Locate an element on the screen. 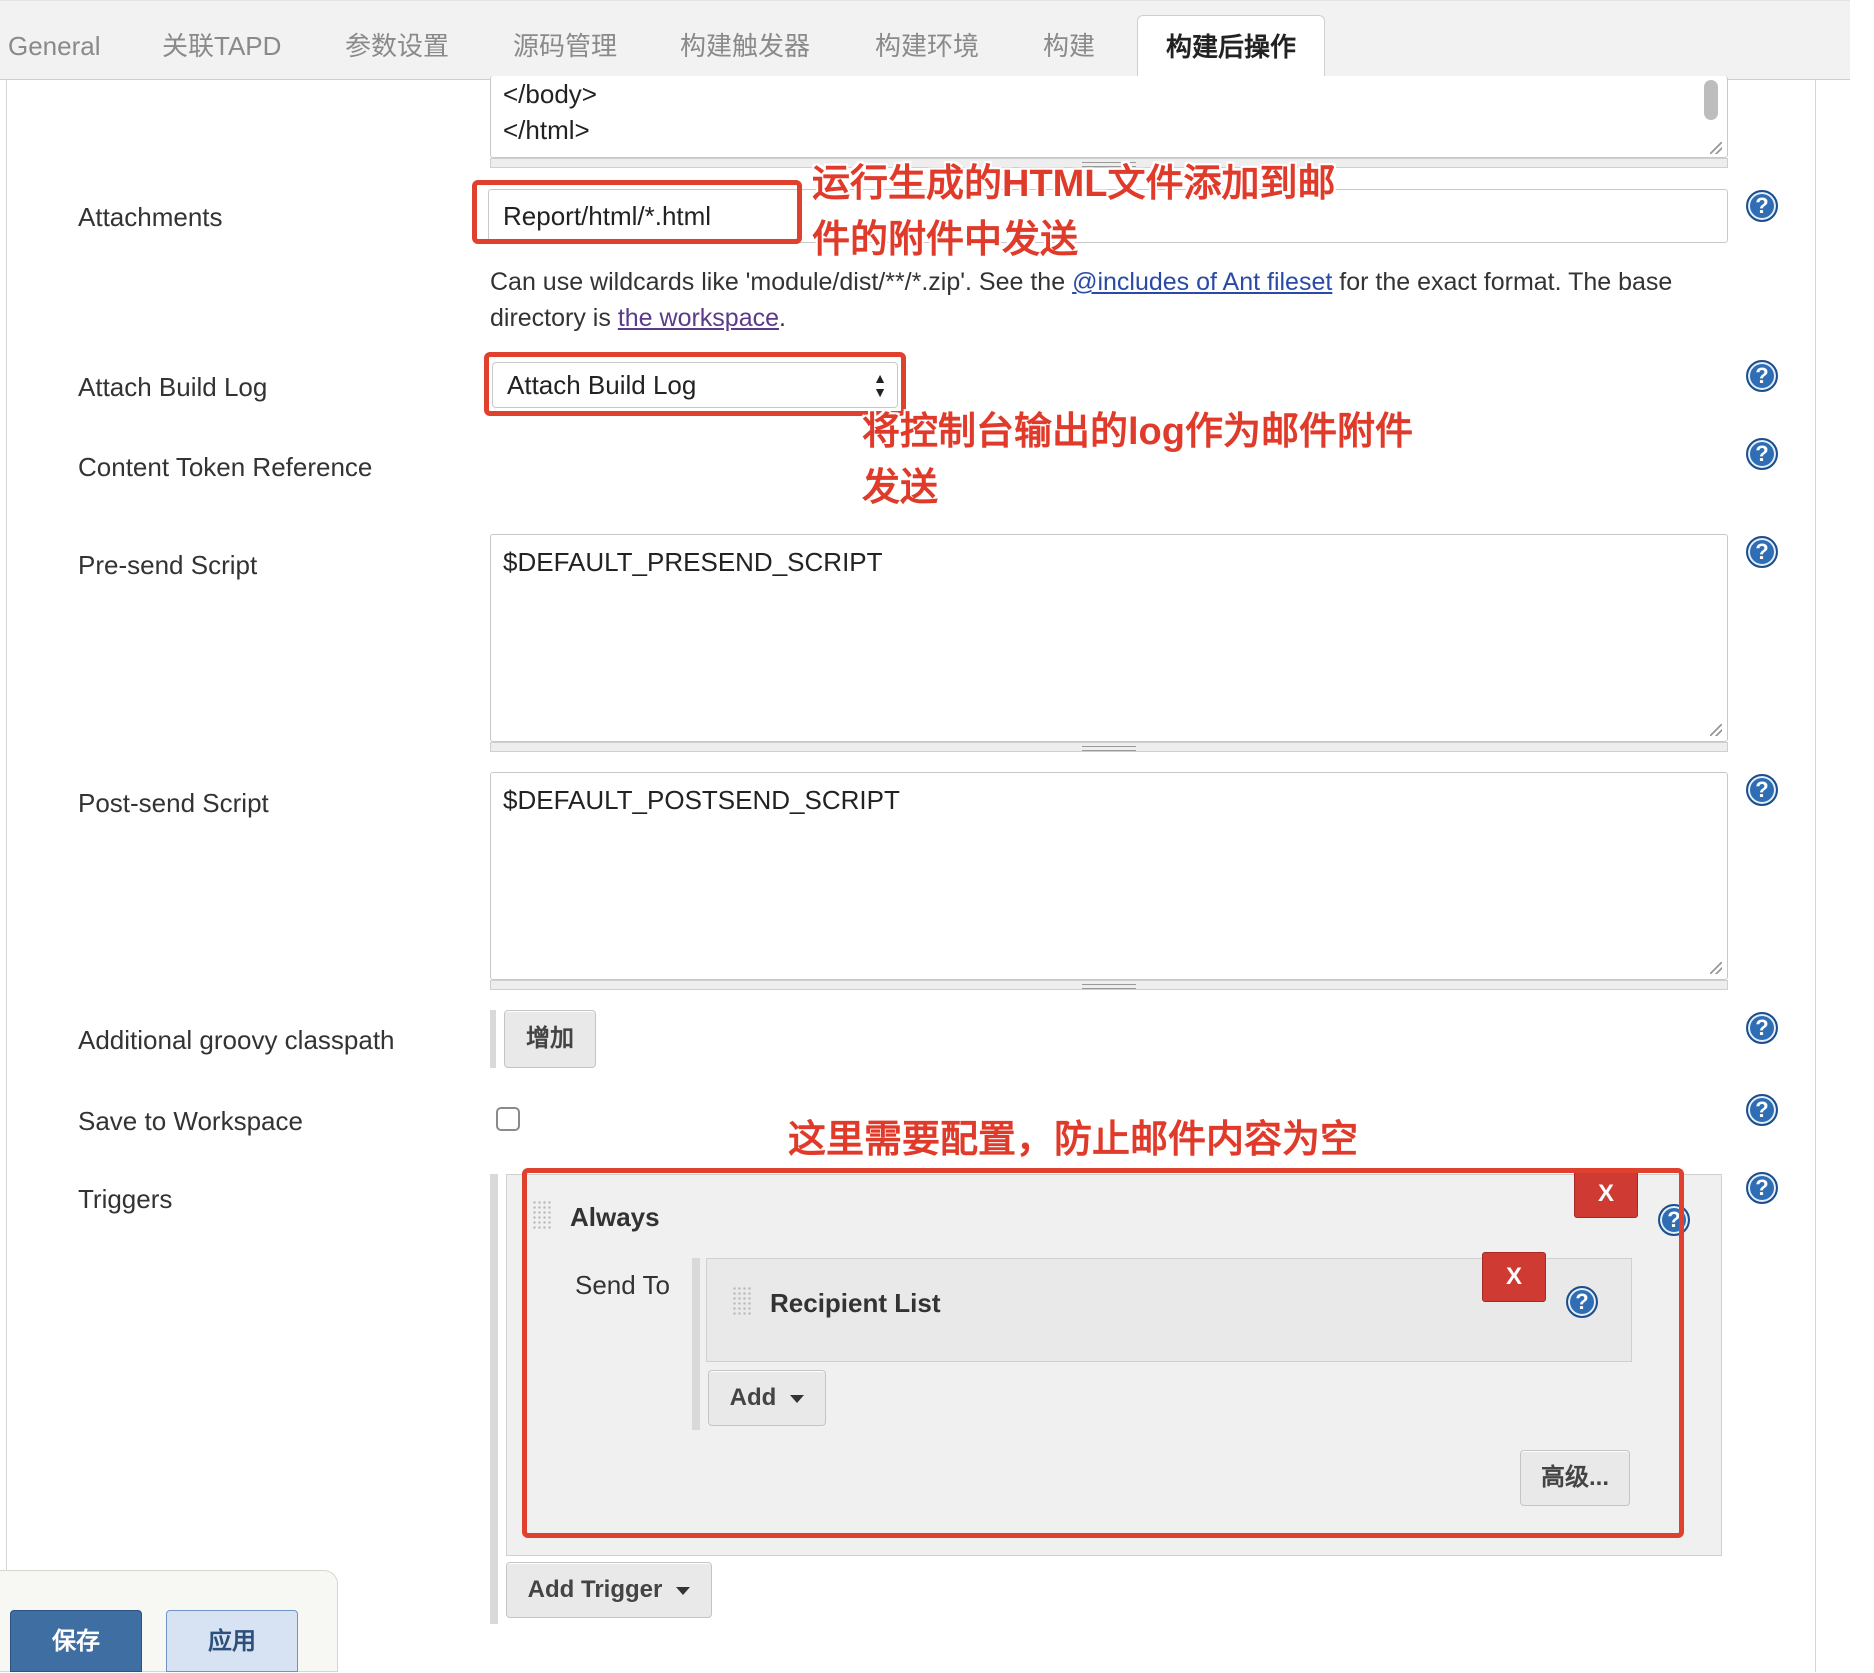 This screenshot has width=1874, height=1673. tab-tapd: 关联TAPD is located at coordinates (221, 48).